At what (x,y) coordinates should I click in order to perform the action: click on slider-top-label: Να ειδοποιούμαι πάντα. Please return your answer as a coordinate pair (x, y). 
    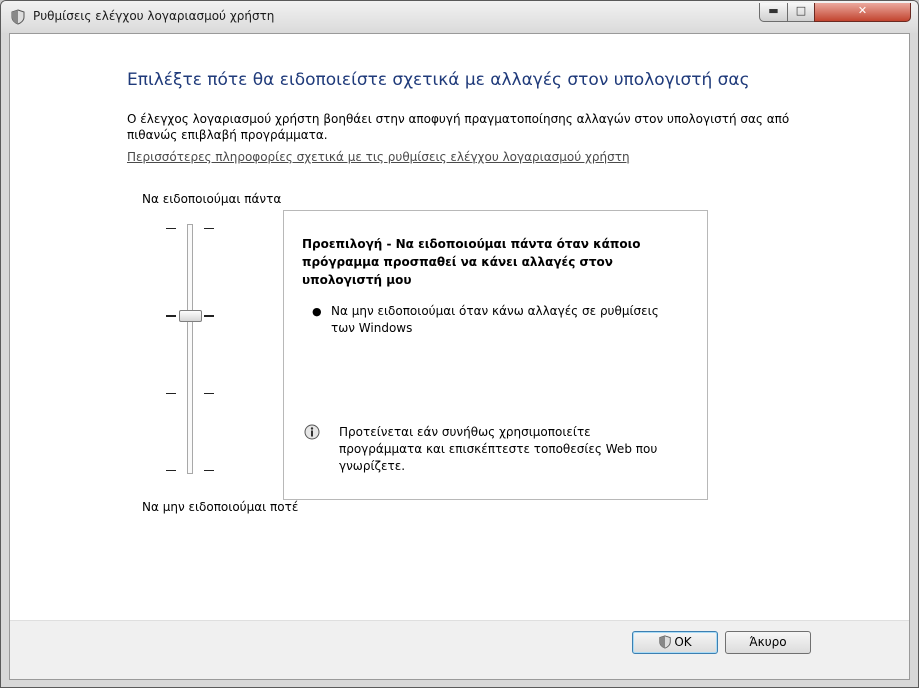
    Looking at the image, I should click on (212, 199).